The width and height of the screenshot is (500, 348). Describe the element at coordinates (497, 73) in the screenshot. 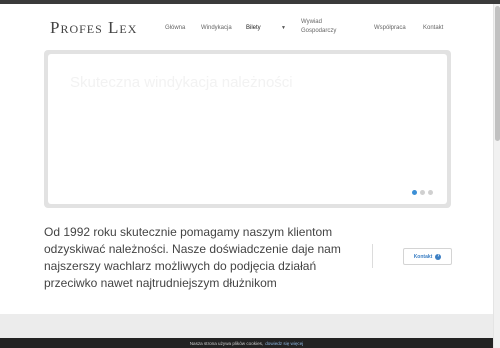

I see `scrollbar-thumb` at that location.